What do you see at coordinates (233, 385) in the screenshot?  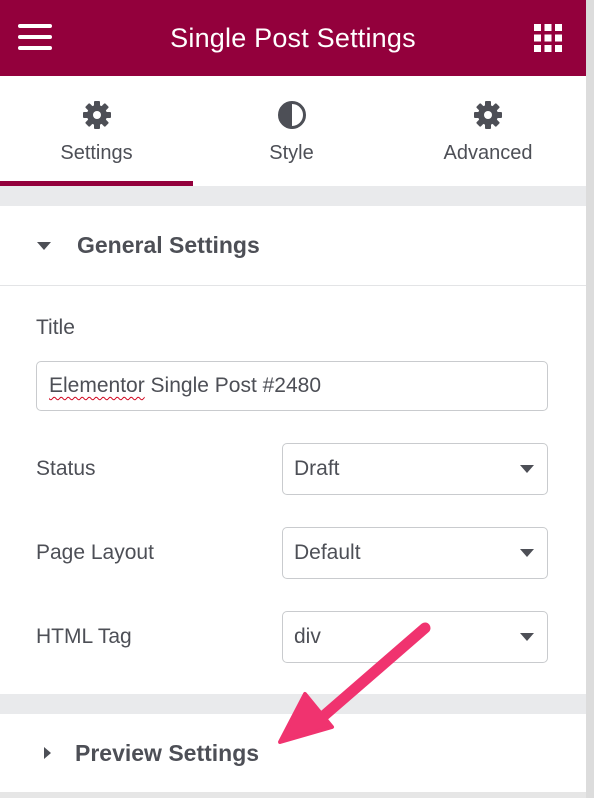 I see `title-input-rest: Single Post #2480` at bounding box center [233, 385].